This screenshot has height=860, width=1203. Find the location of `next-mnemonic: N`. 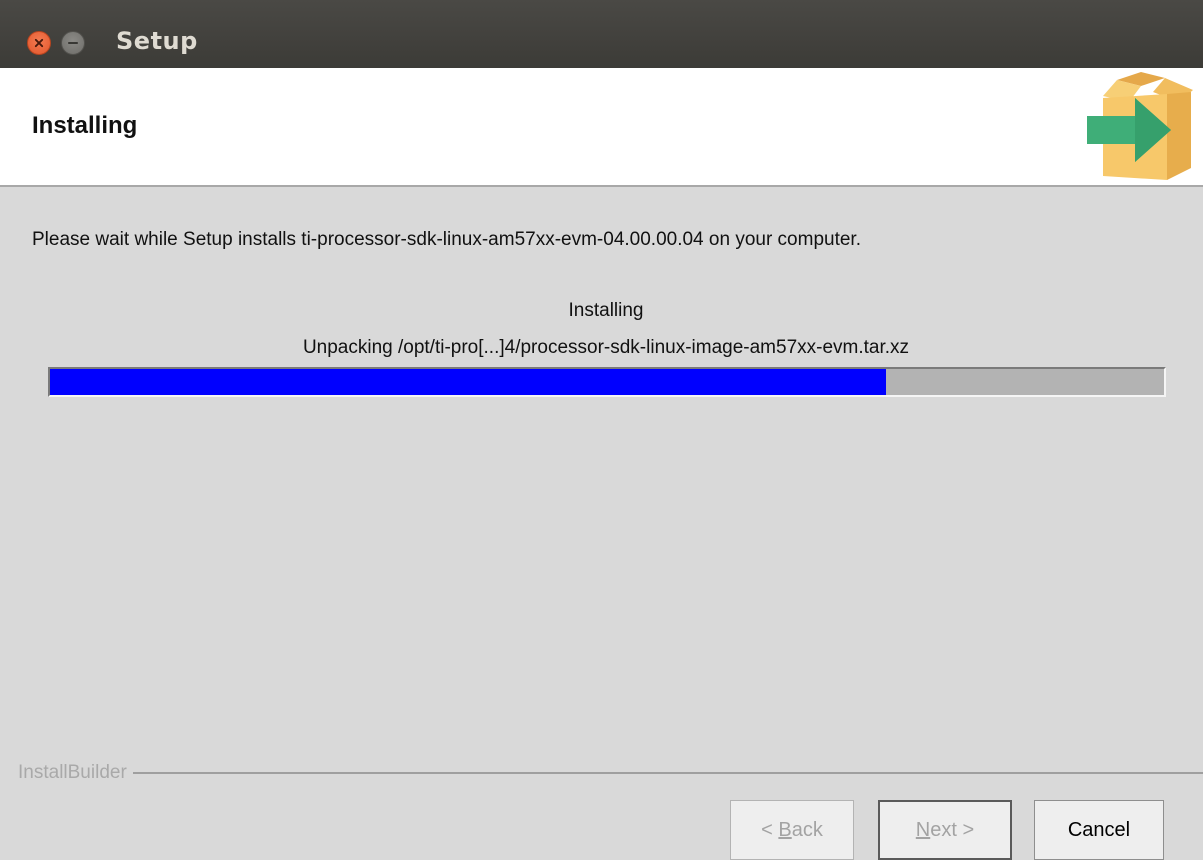

next-mnemonic: N is located at coordinates (923, 829).